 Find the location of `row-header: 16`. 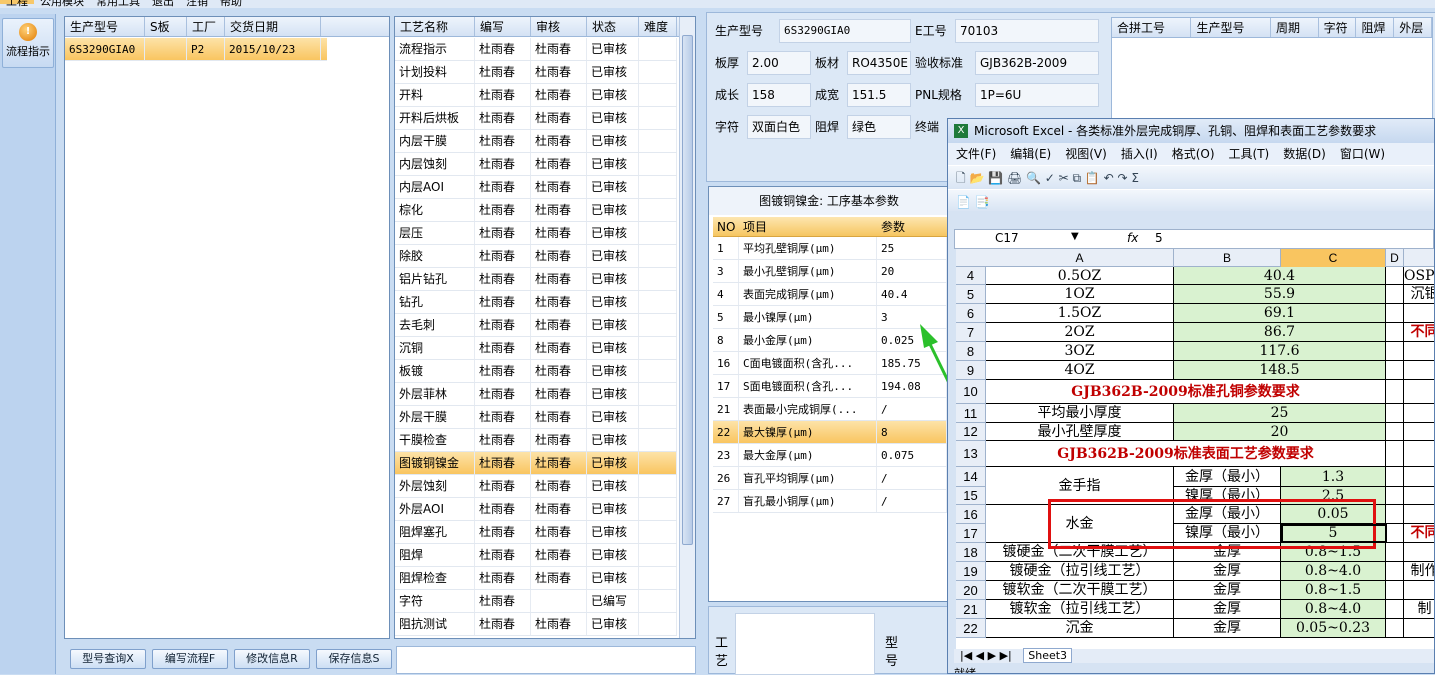

row-header: 16 is located at coordinates (971, 514).